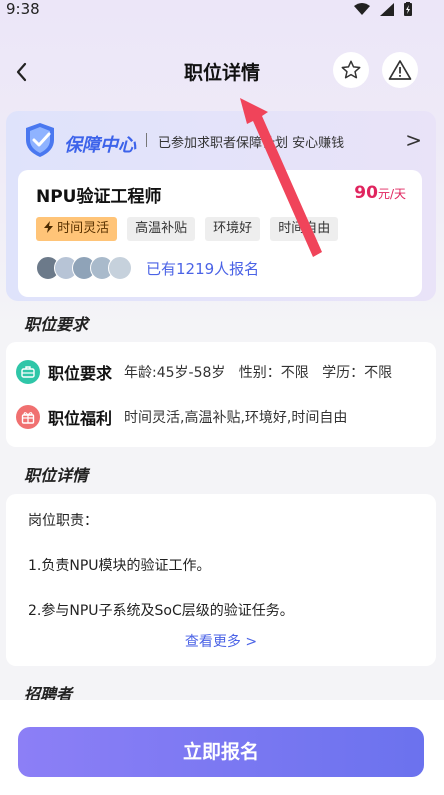 This screenshot has height=795, width=444. I want to click on applicants-row: 已有1219人报名, so click(147, 268).